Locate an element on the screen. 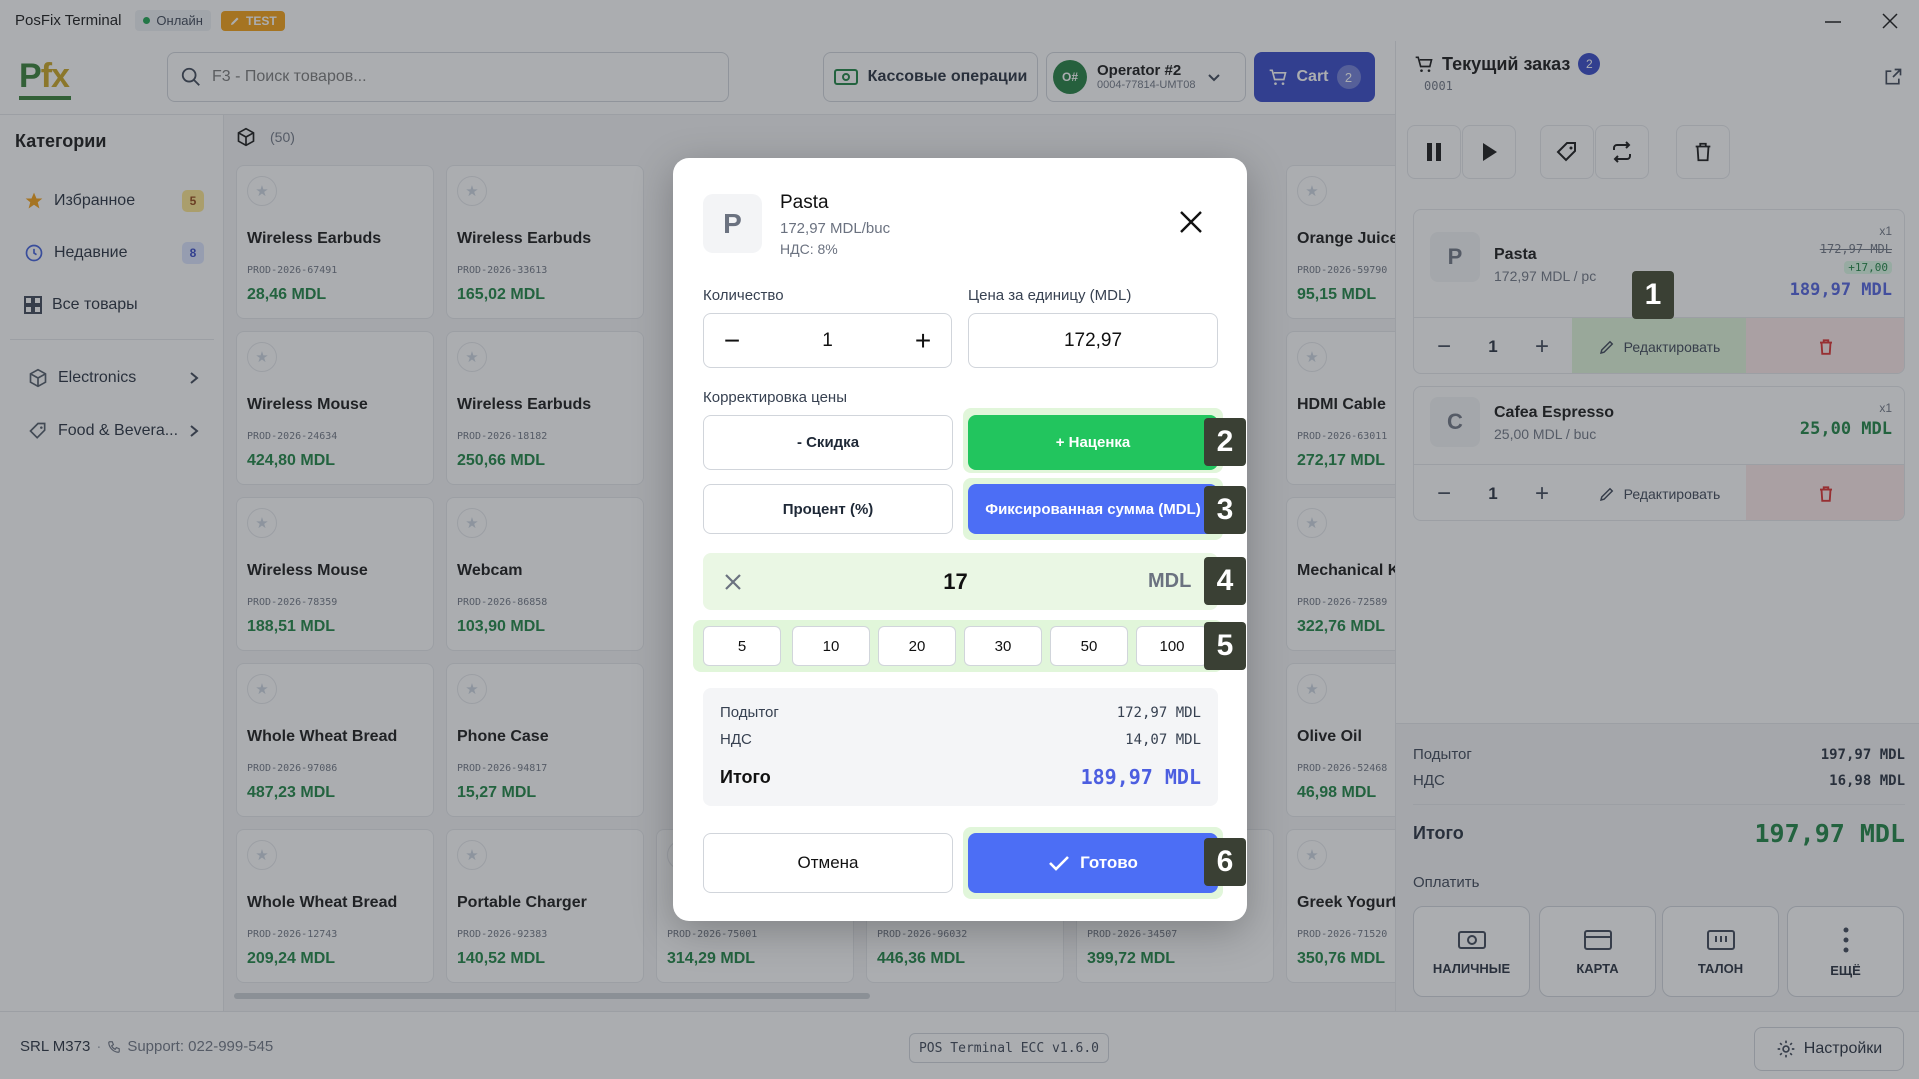  quick-amount-10: 10 is located at coordinates (831, 646).